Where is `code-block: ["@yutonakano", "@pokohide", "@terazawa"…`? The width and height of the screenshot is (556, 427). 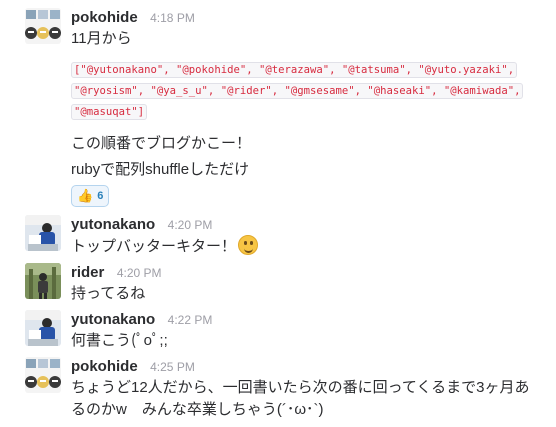 code-block: ["@yutonakano", "@pokohide", "@terazawa"… is located at coordinates (306, 91).